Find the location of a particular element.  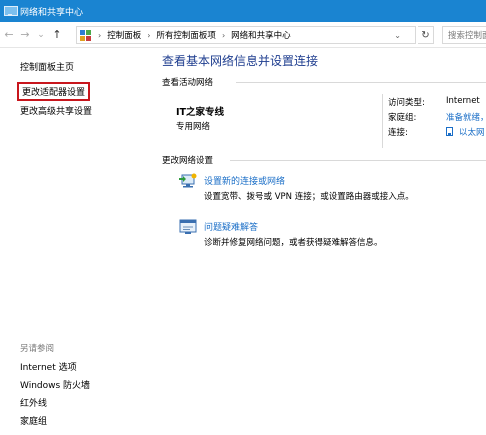

access-type-value: Internet is located at coordinates (463, 101).